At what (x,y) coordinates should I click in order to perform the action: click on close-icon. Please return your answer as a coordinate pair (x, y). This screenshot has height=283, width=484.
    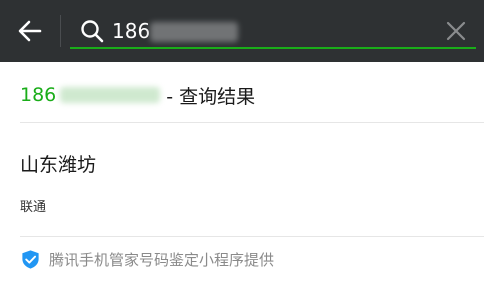
    Looking at the image, I should click on (456, 31).